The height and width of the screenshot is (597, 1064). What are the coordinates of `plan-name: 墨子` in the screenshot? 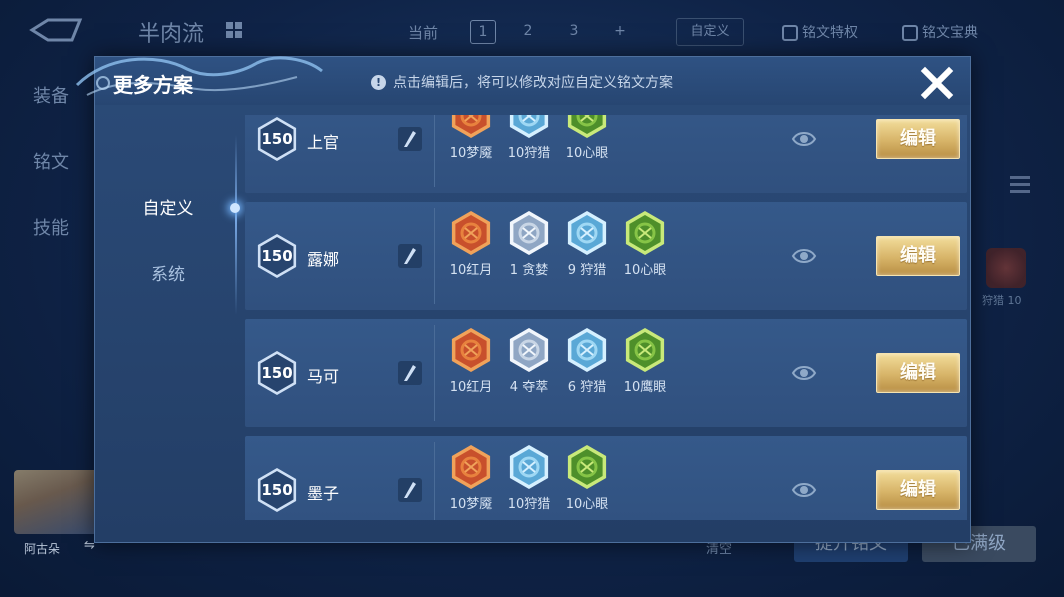 It's located at (323, 493).